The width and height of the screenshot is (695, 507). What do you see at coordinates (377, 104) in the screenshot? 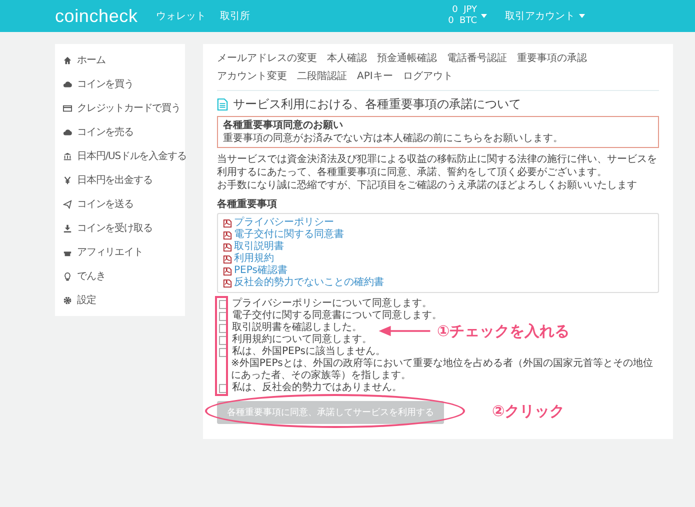
I see `page-title: サービス利用における、各種重要事項の承諾について` at bounding box center [377, 104].